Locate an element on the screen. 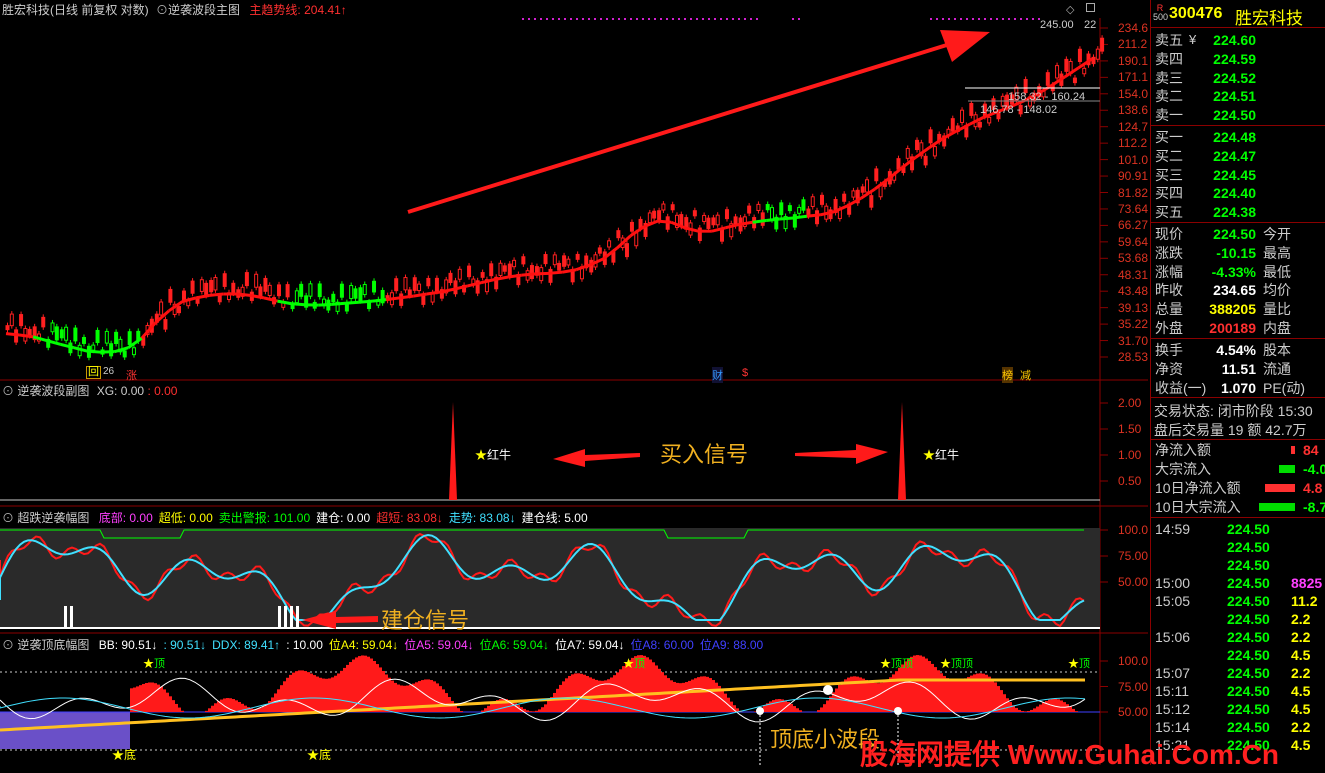 The height and width of the screenshot is (773, 1325). sub3-legend-item: 位A7: 59.04↓ is located at coordinates (589, 645).